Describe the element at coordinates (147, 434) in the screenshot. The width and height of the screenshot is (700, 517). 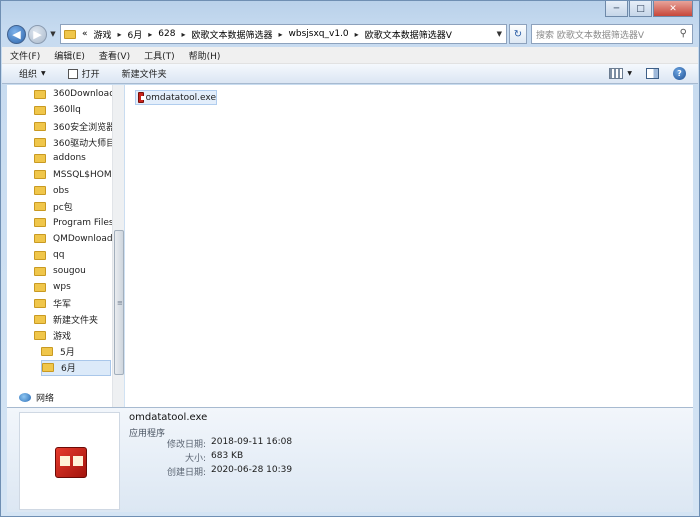
I see `details-file-type: 应用程序` at that location.